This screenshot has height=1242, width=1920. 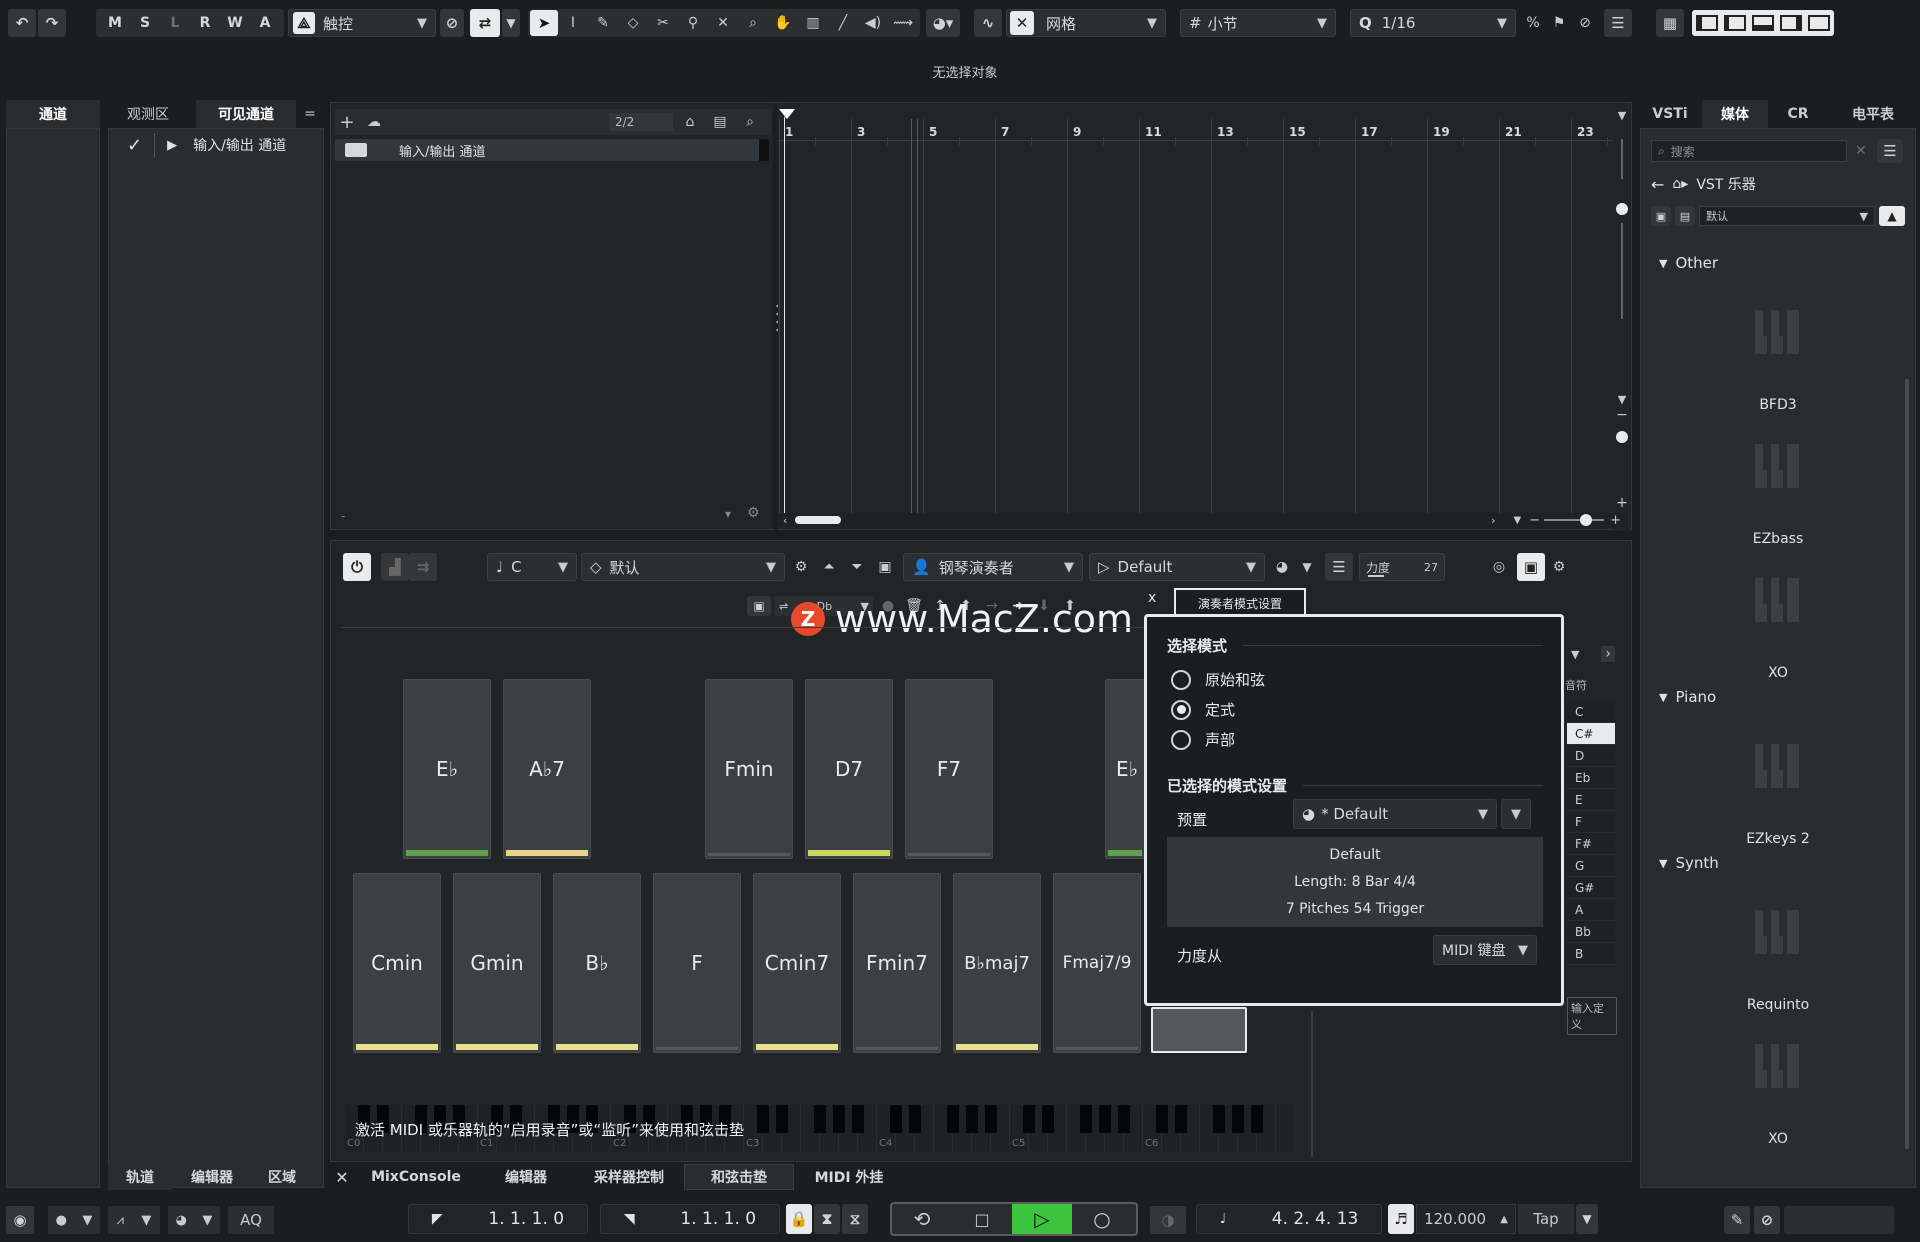 What do you see at coordinates (1559, 567) in the screenshot?
I see `pads-settings-icon: ⚙` at bounding box center [1559, 567].